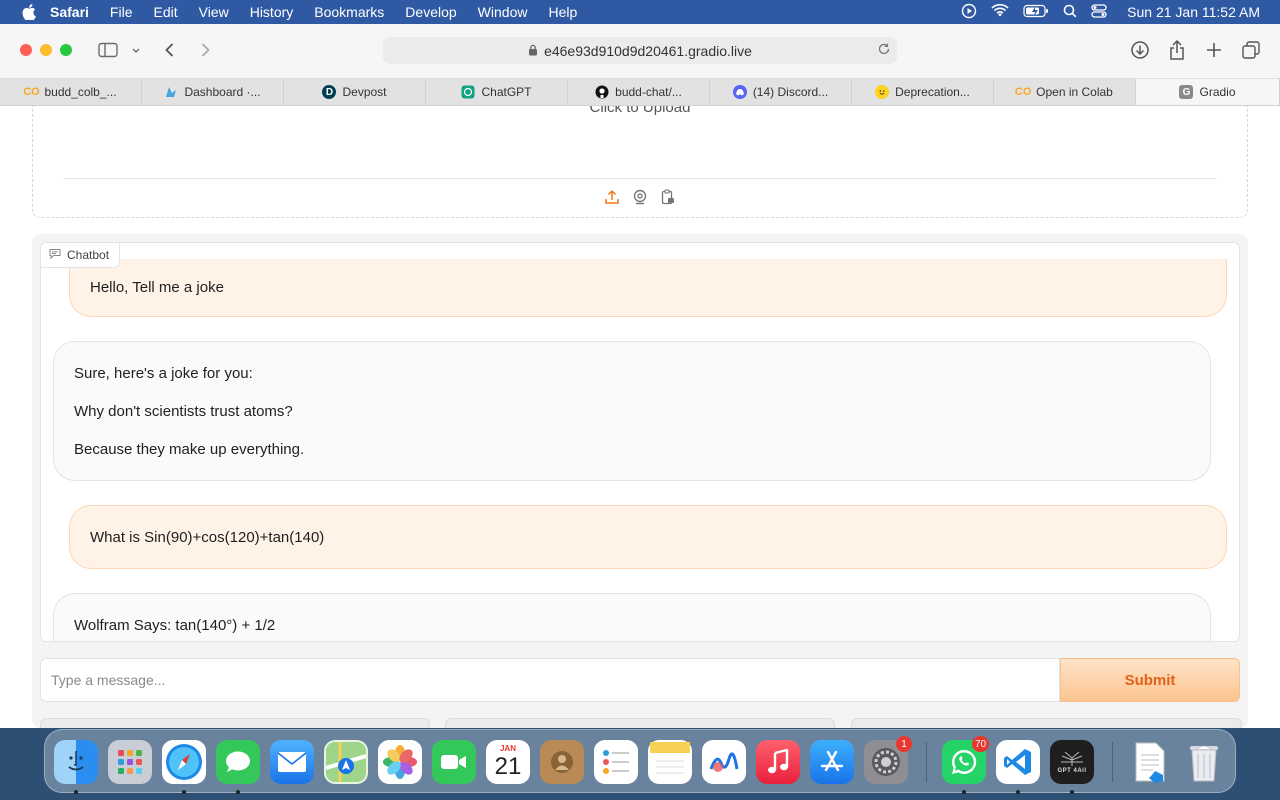  I want to click on menu-edit: Edit, so click(165, 12).